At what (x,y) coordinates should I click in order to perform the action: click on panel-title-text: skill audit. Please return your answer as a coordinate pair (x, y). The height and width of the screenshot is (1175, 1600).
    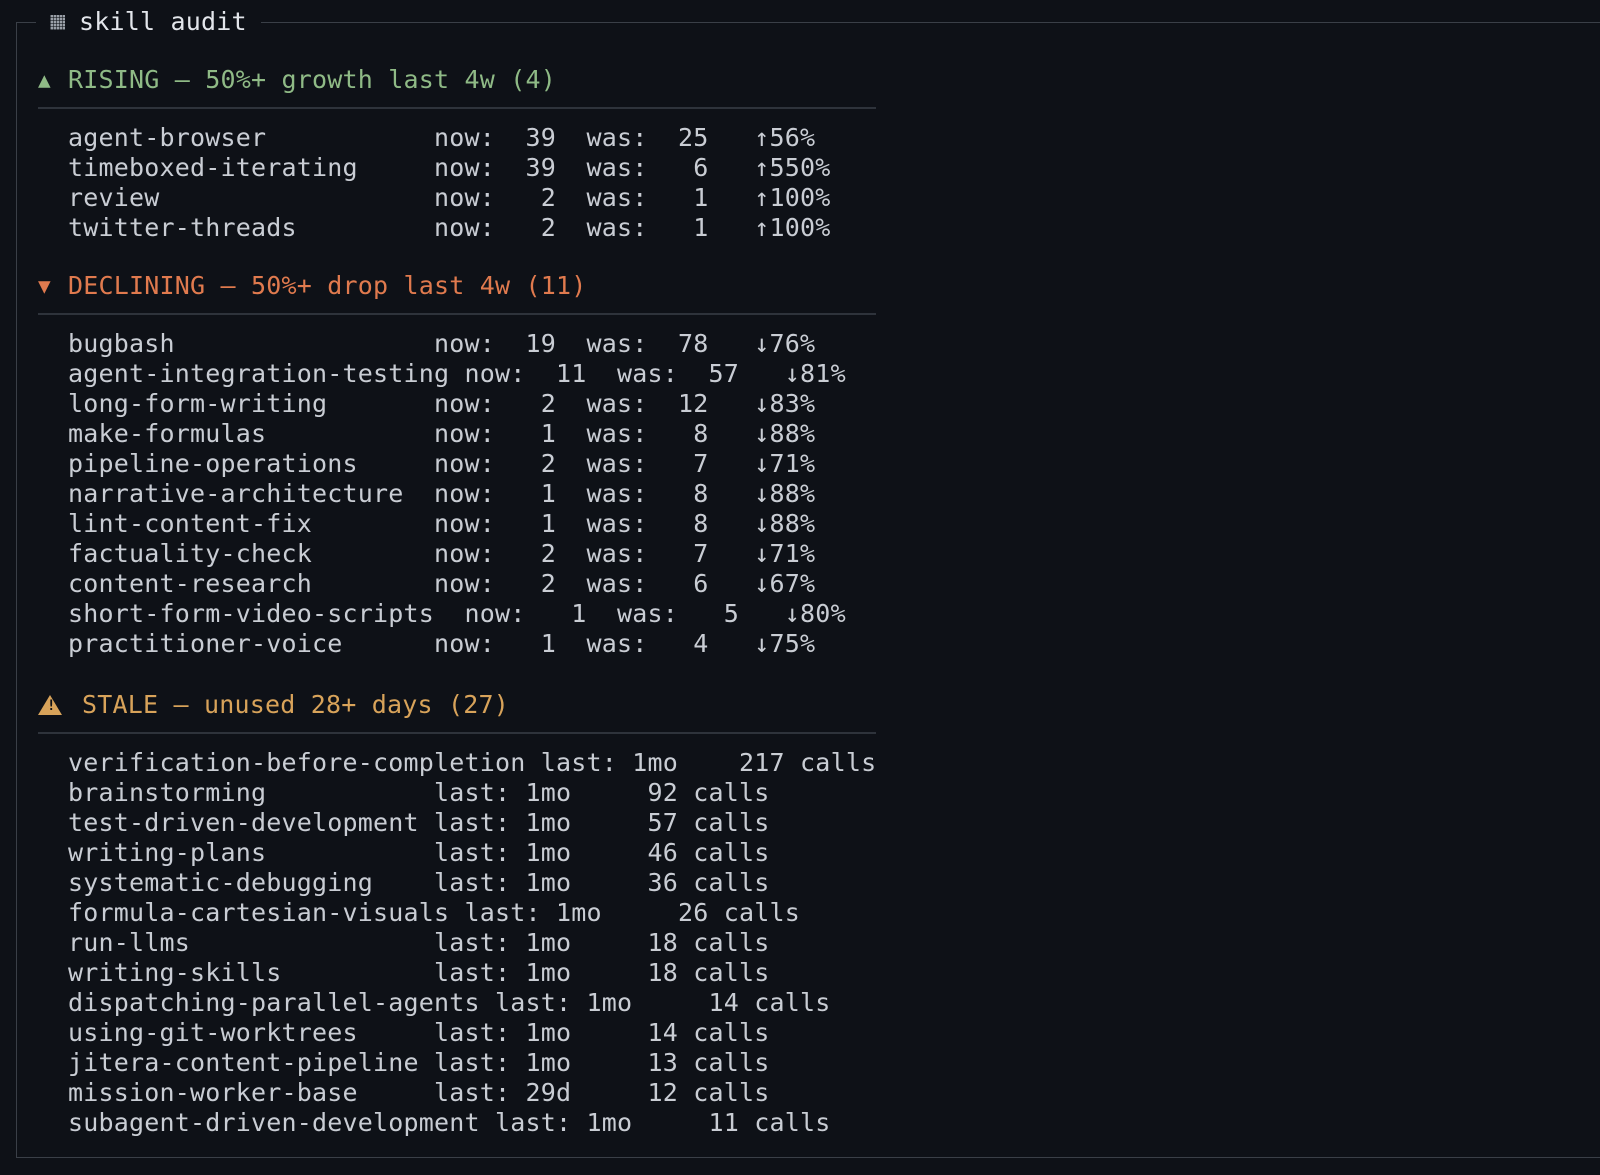
    Looking at the image, I should click on (163, 21).